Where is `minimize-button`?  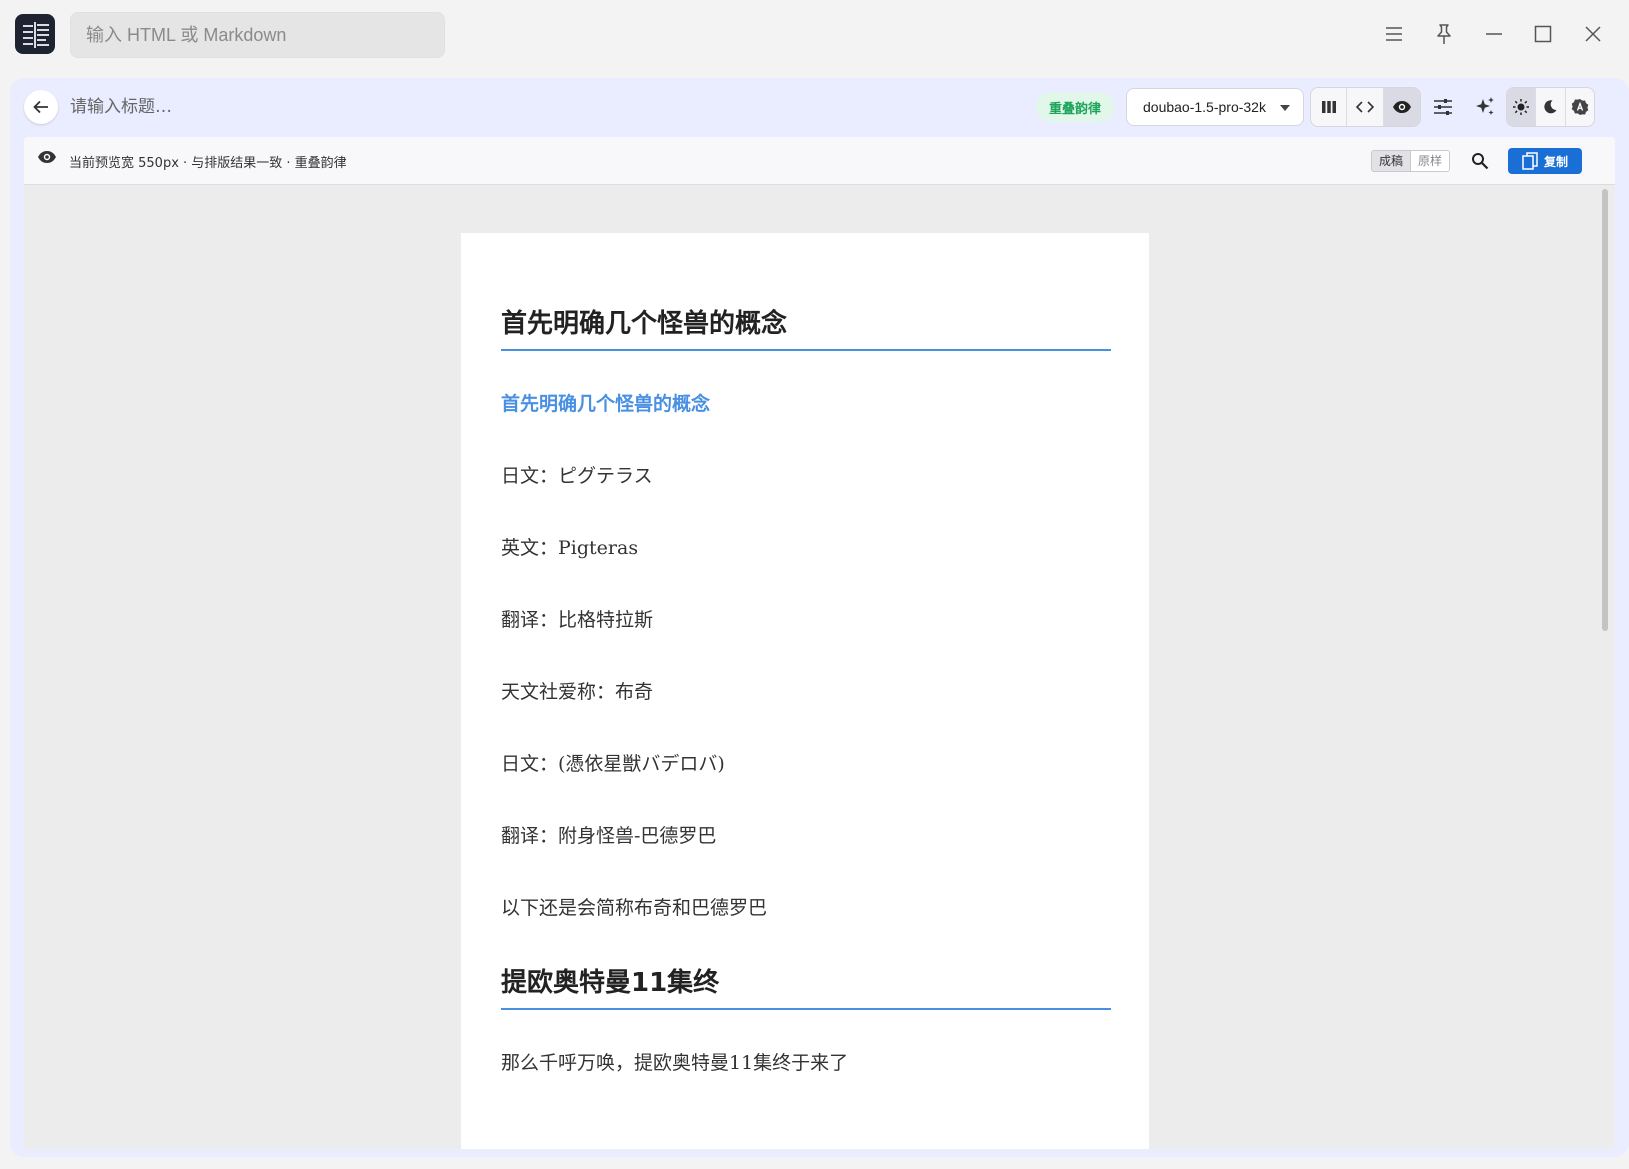 minimize-button is located at coordinates (1494, 34).